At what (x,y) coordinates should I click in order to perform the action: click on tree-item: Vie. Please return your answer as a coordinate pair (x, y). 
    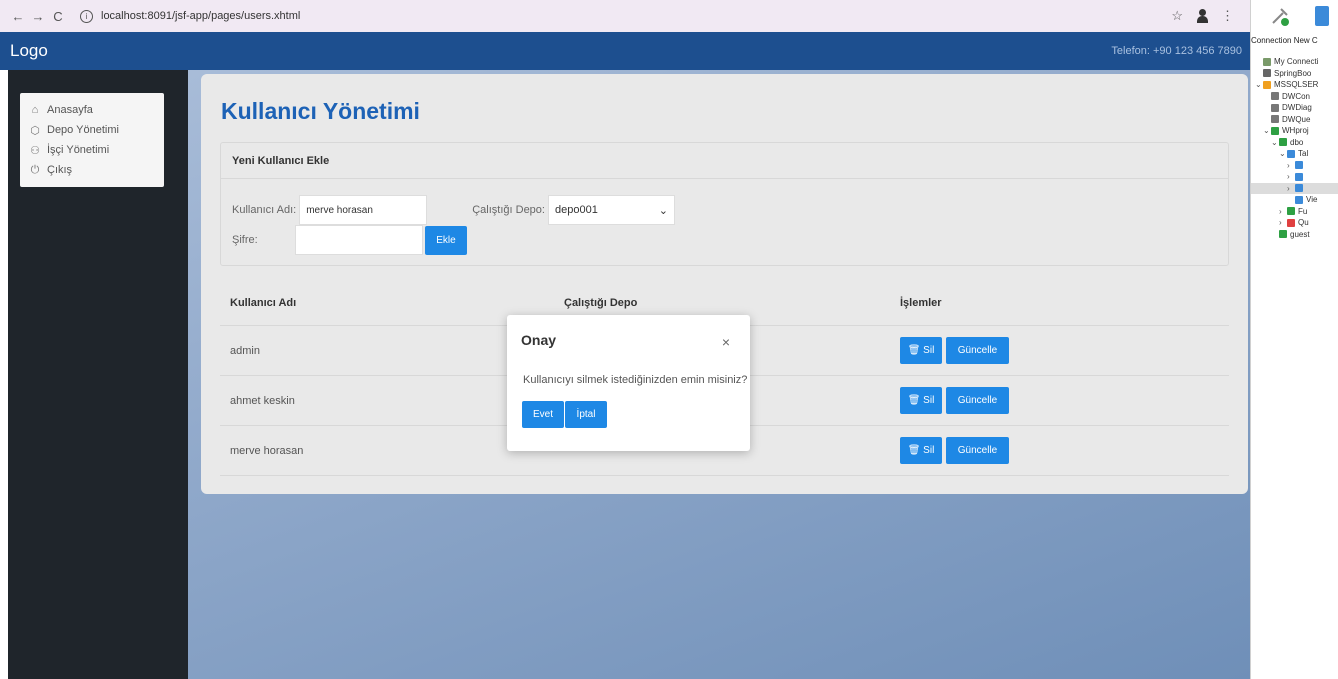
    Looking at the image, I should click on (1294, 200).